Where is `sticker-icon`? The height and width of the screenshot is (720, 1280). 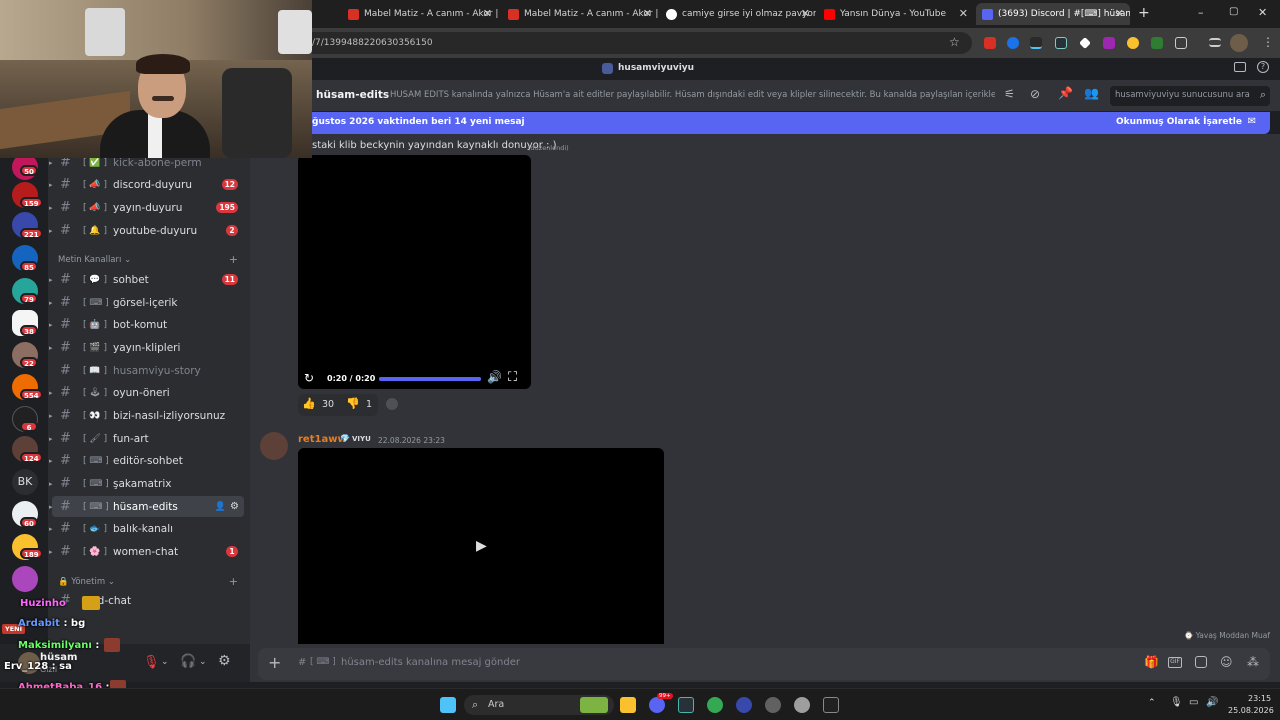
sticker-icon is located at coordinates (1201, 662).